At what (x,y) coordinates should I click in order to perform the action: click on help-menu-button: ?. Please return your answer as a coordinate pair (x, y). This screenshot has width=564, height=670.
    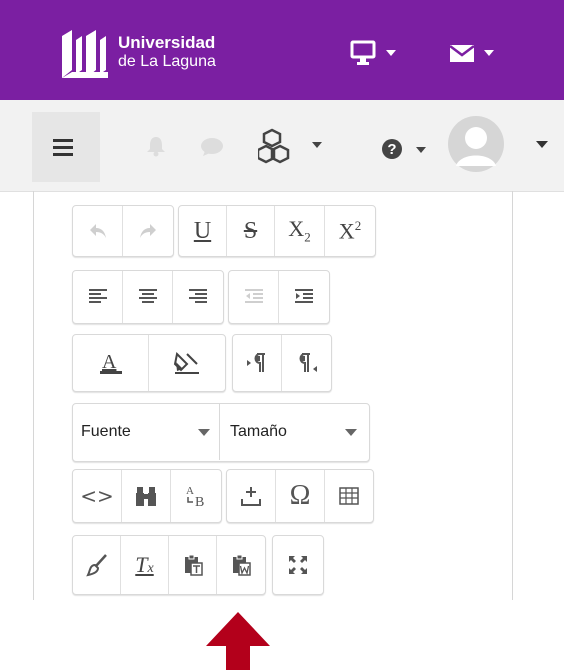
    Looking at the image, I should click on (406, 151).